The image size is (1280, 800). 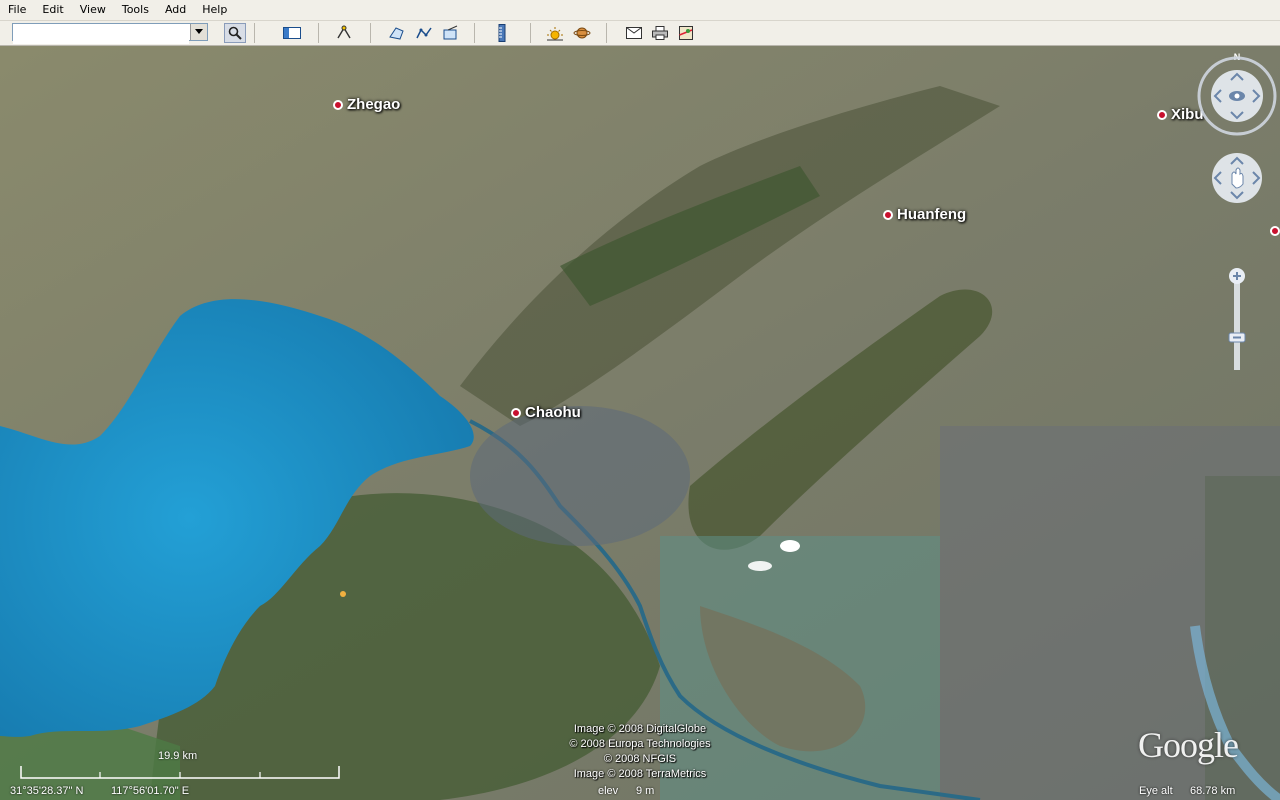 I want to click on email-icon, so click(x=634, y=33).